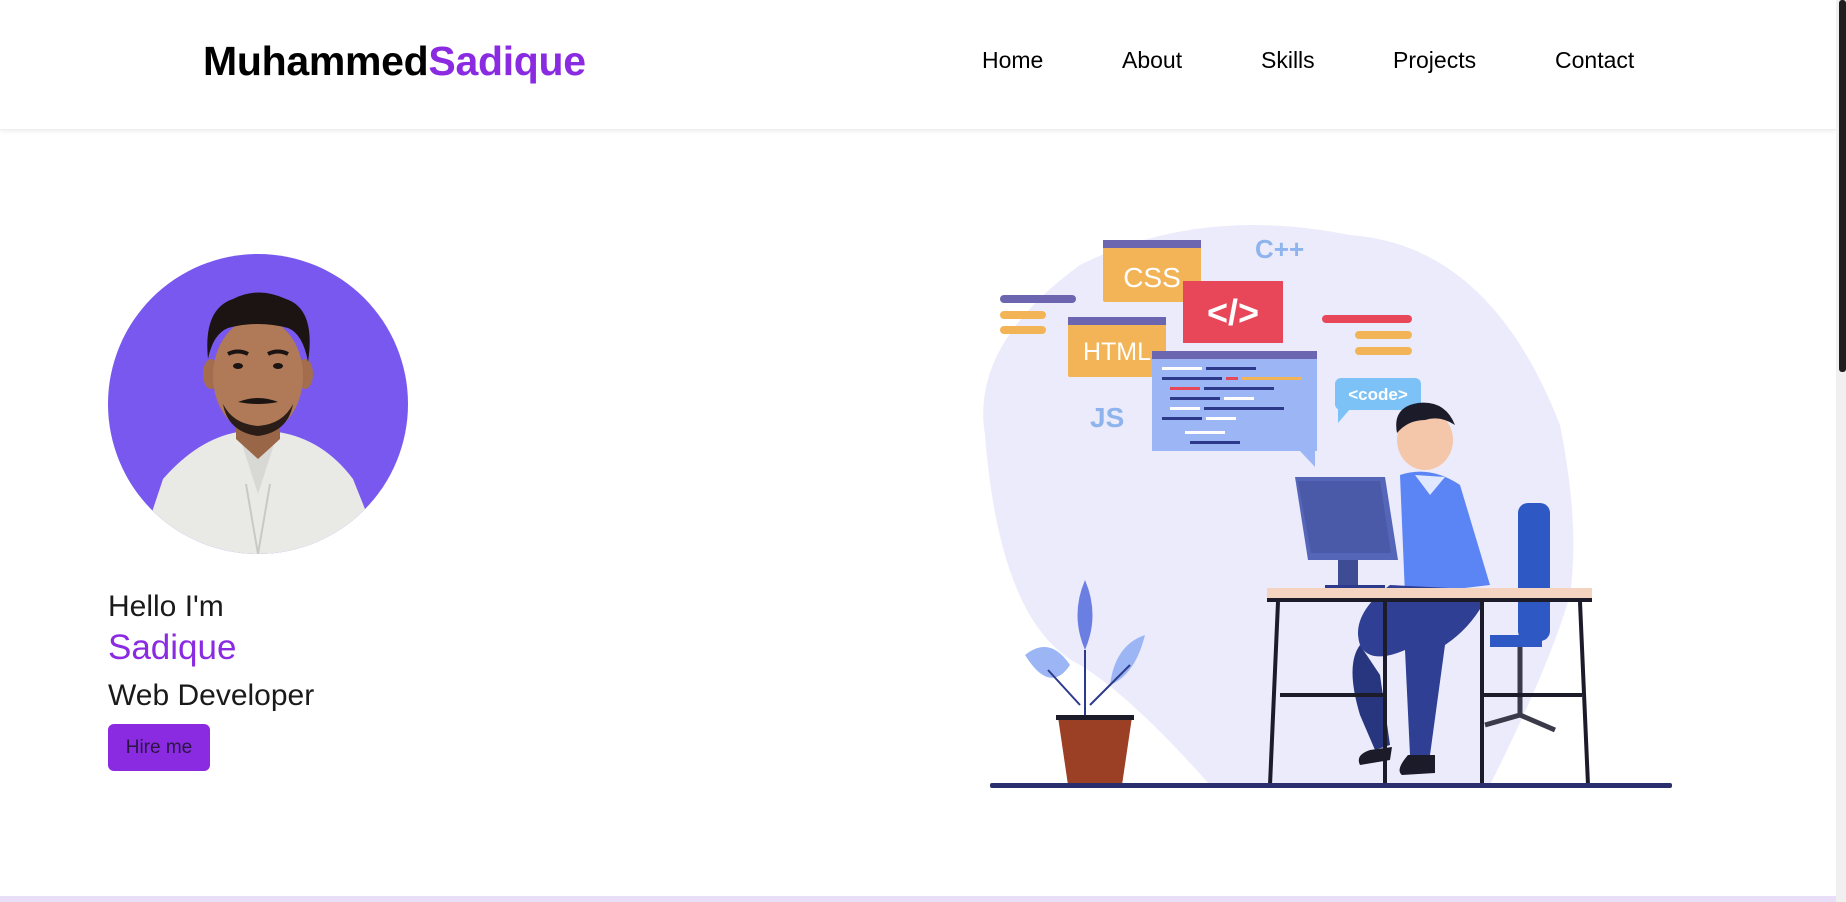  What do you see at coordinates (1842, 186) in the screenshot?
I see `scrollbar-thumb` at bounding box center [1842, 186].